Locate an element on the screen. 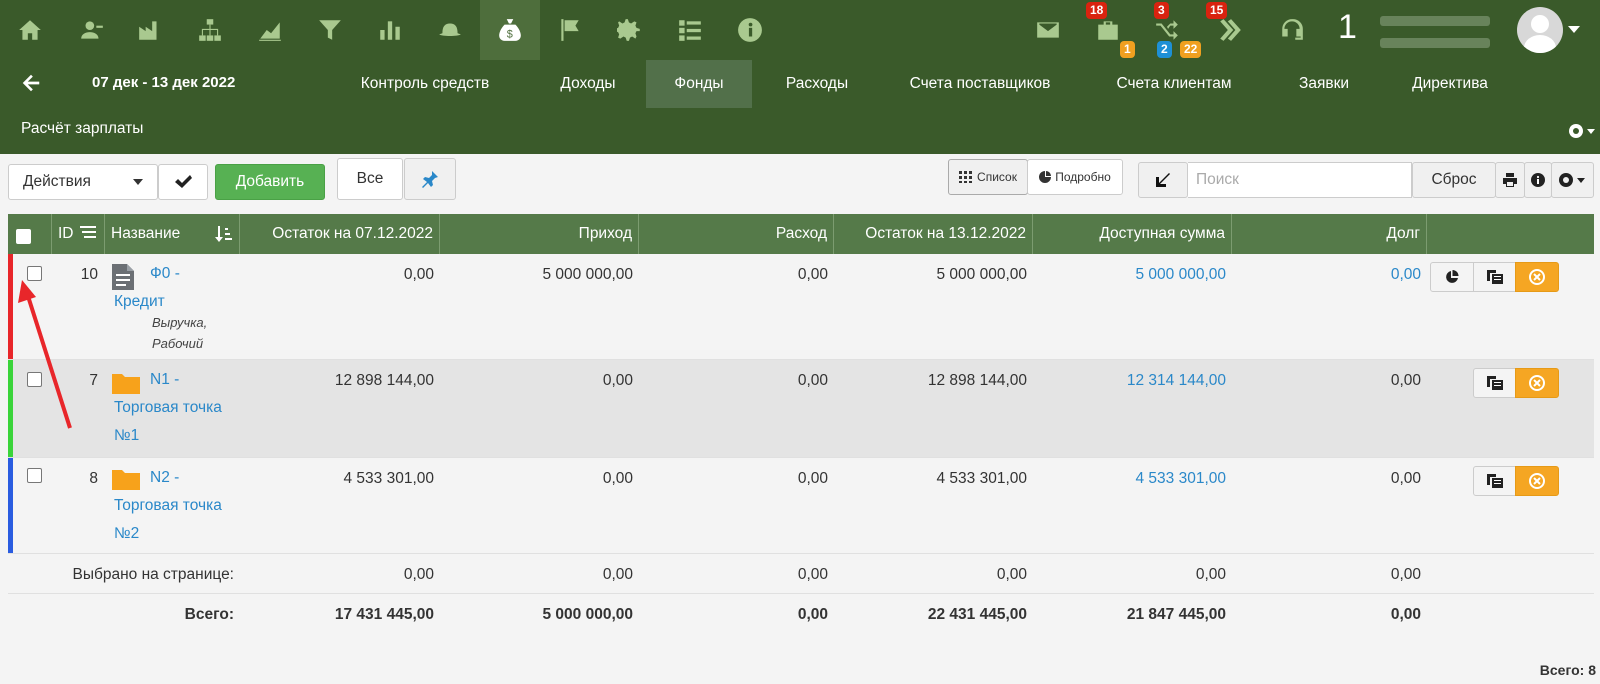  funnel-icon is located at coordinates (330, 30).